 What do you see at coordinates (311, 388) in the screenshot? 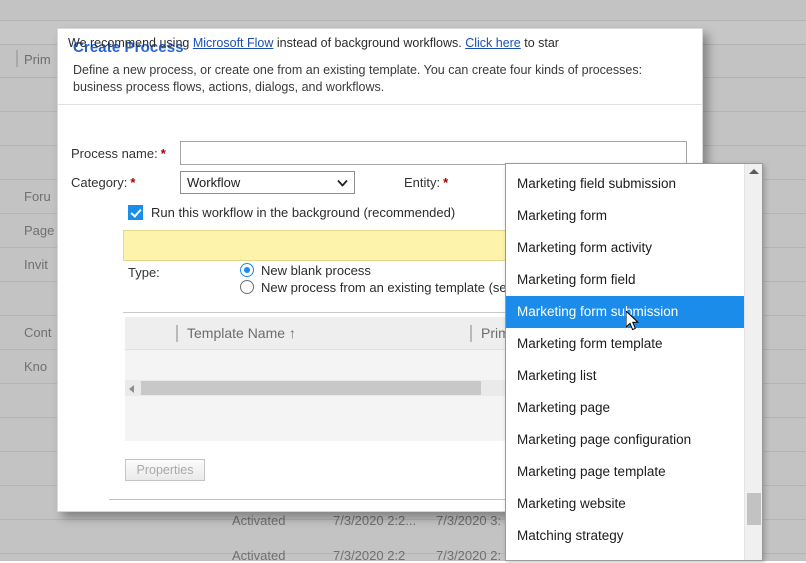
I see `horizontal-scrollbar-thumb` at bounding box center [311, 388].